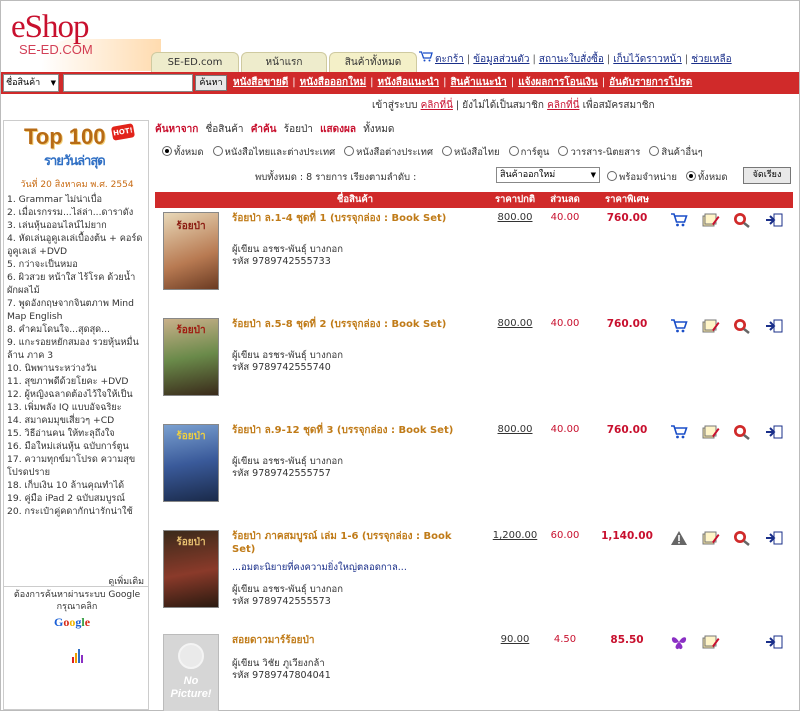 The width and height of the screenshot is (800, 711). I want to click on butterfly-icon, so click(679, 642).